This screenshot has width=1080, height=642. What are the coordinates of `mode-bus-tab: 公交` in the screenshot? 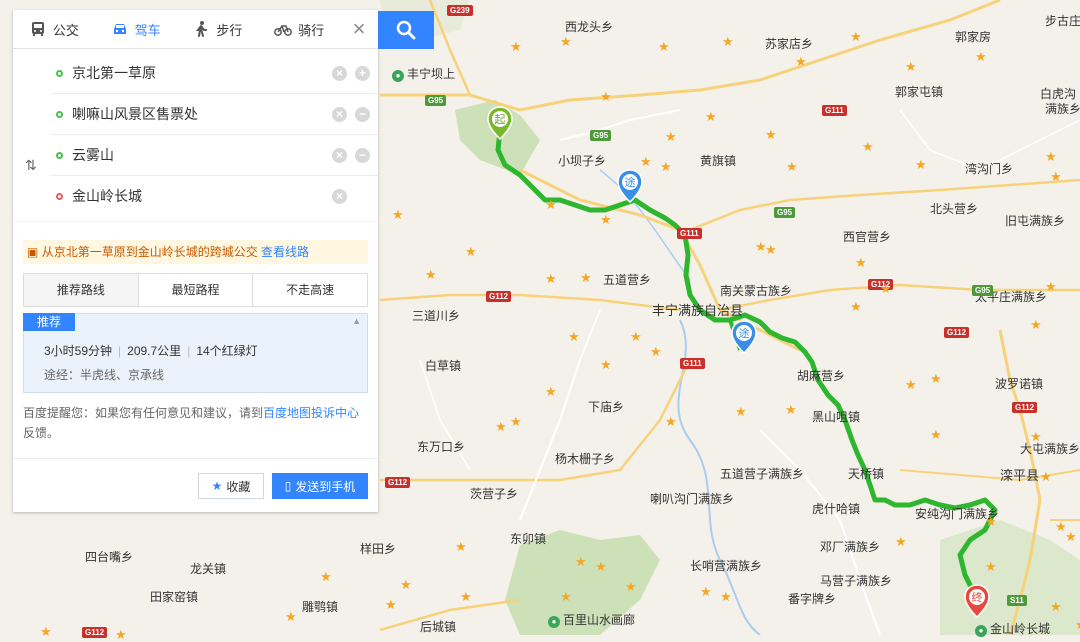 It's located at (54, 29).